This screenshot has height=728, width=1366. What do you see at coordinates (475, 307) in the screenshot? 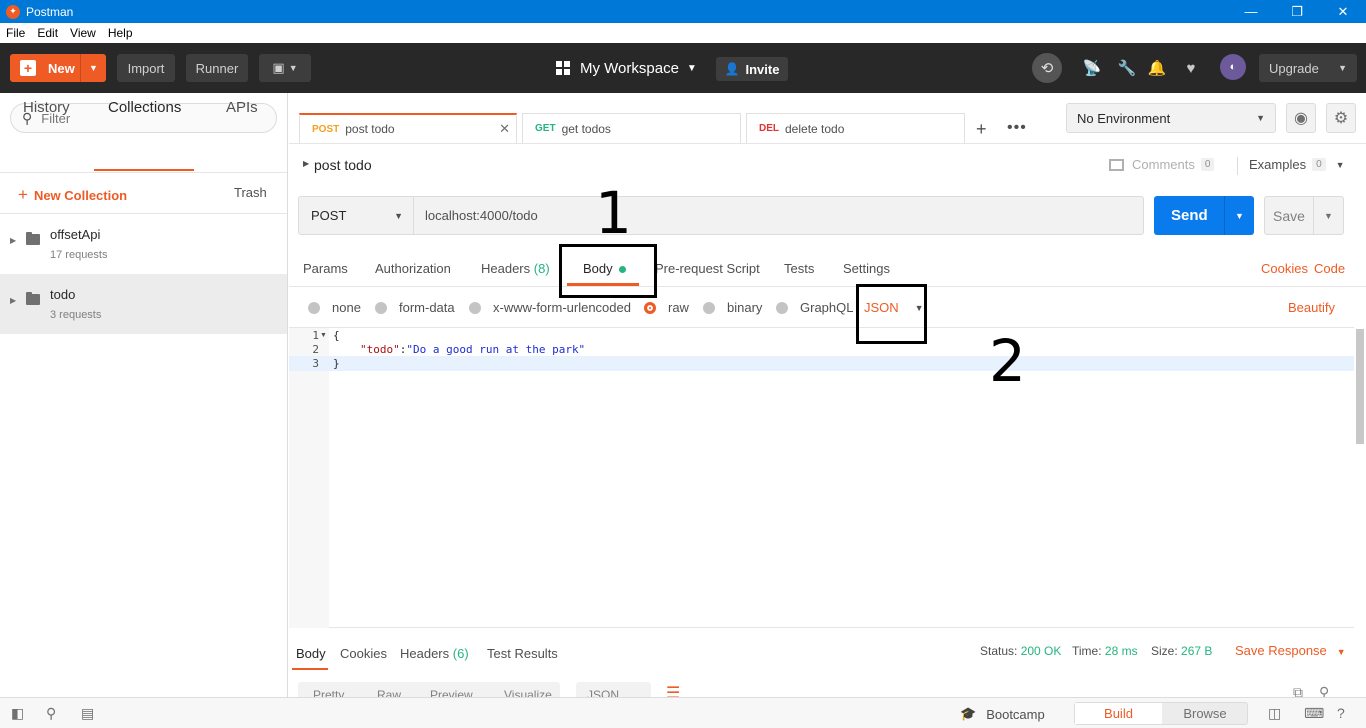
I see `radio-dot` at bounding box center [475, 307].